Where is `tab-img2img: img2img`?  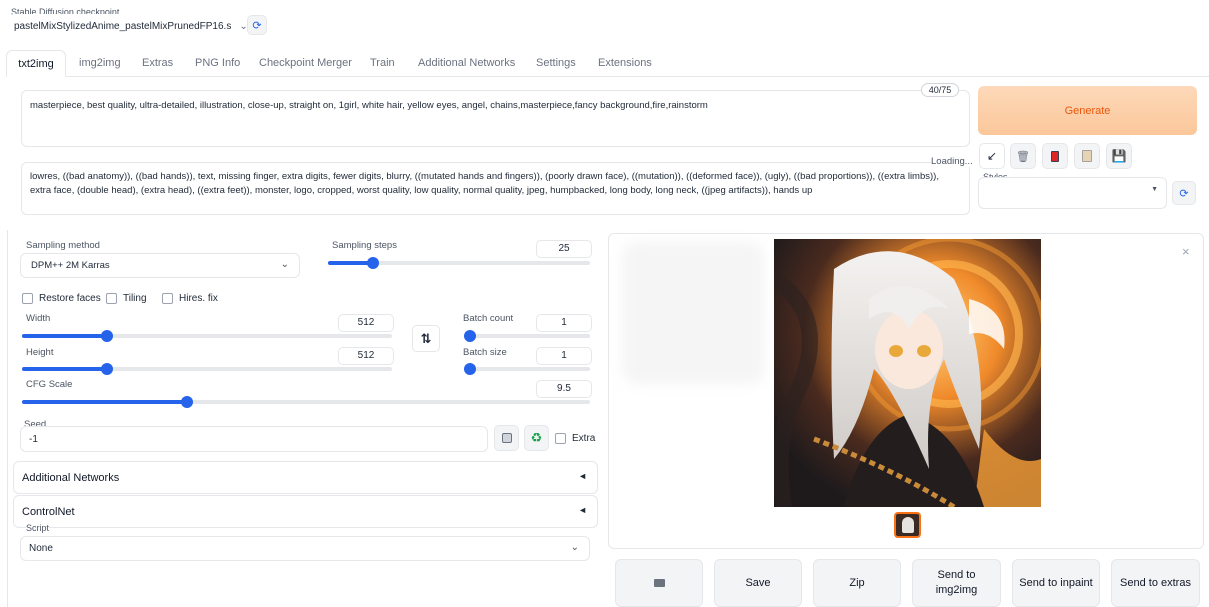 tab-img2img: img2img is located at coordinates (100, 63).